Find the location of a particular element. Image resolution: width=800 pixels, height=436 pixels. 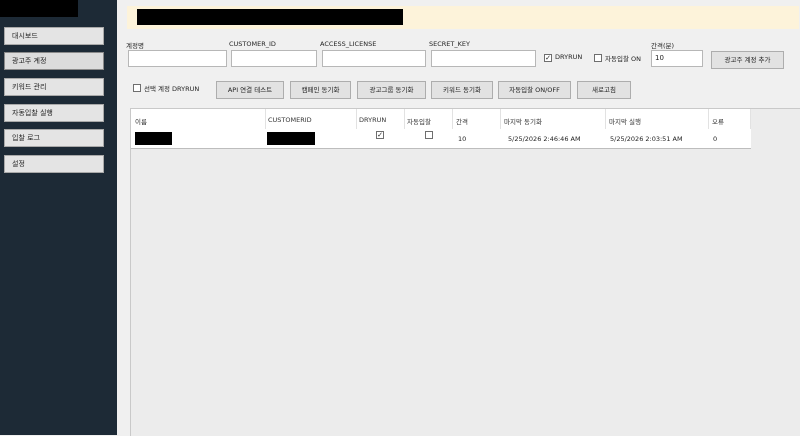

auto-bid-checkbox is located at coordinates (598, 58).